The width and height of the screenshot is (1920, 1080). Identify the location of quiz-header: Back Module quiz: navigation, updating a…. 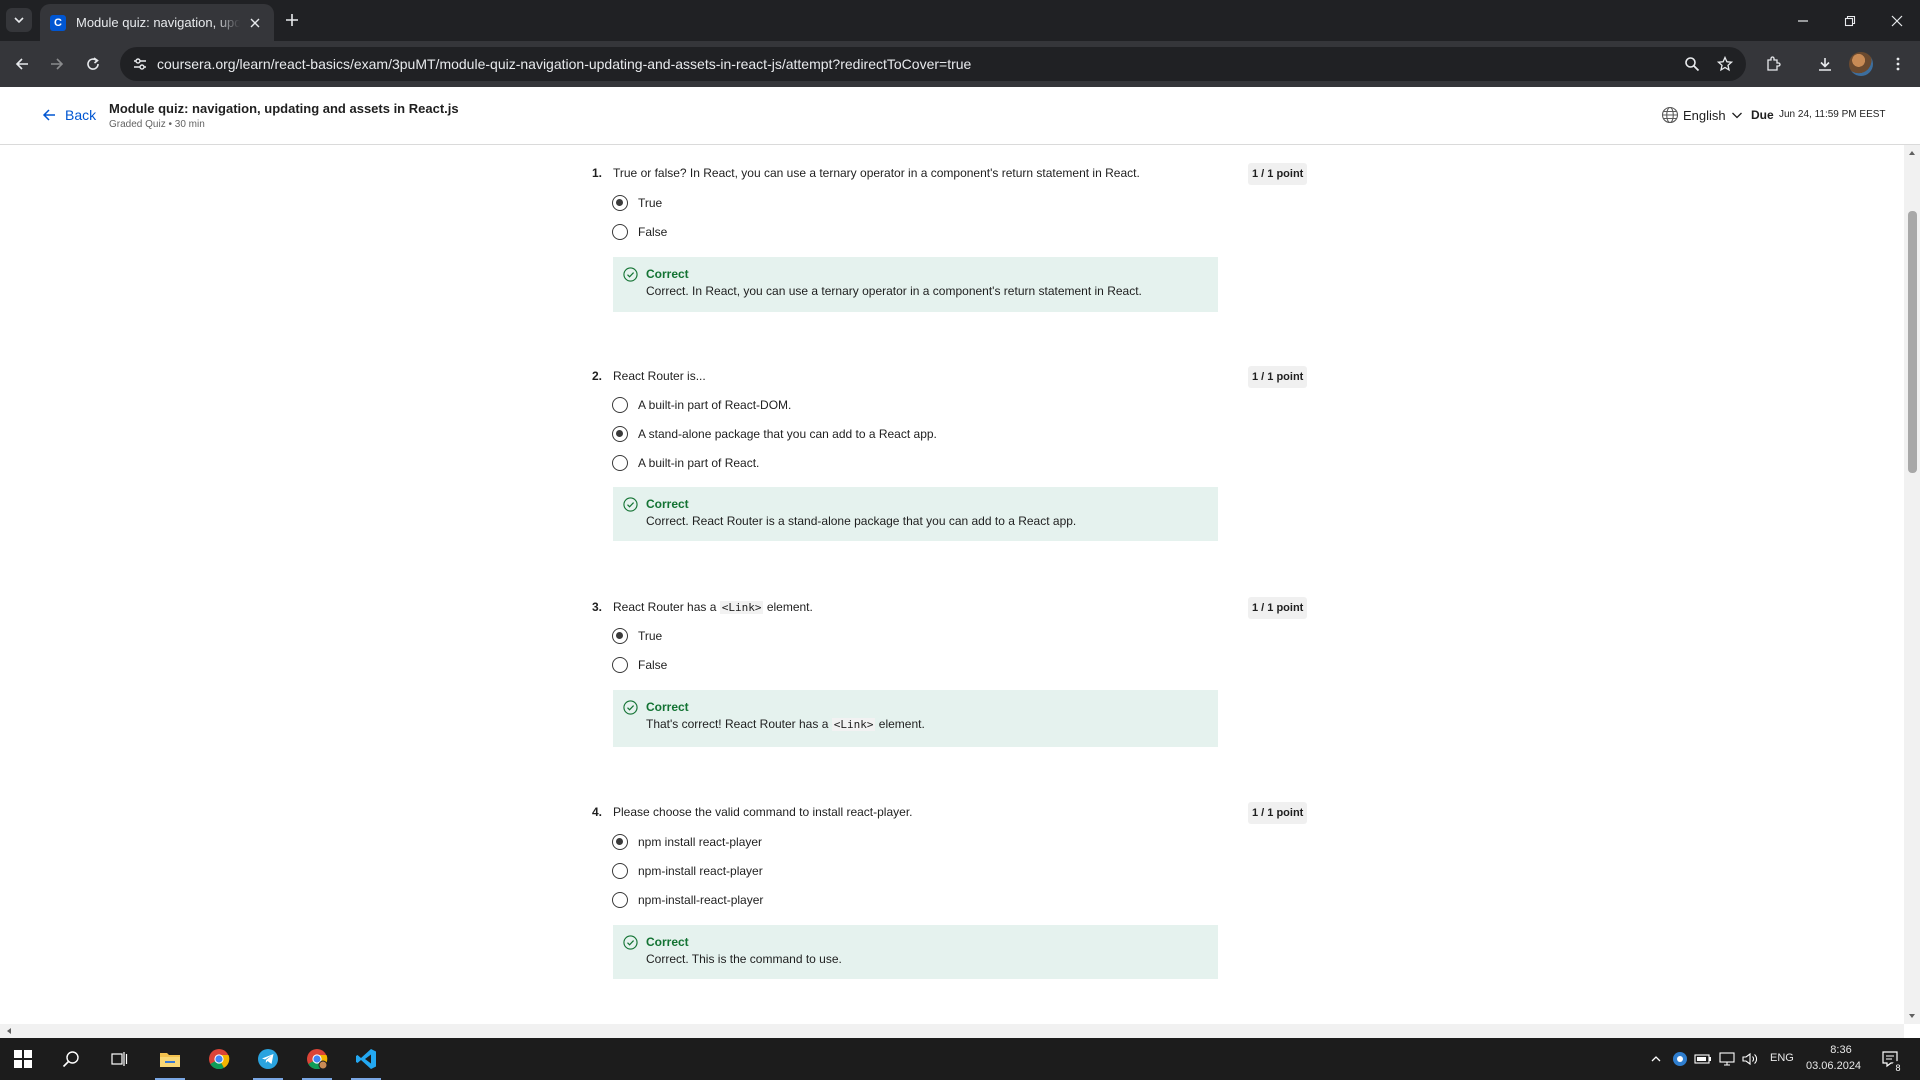
(960, 116).